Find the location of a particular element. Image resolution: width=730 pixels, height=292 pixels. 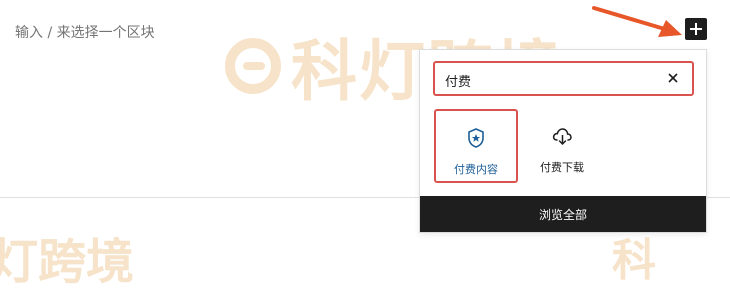

plus-icon is located at coordinates (696, 29).